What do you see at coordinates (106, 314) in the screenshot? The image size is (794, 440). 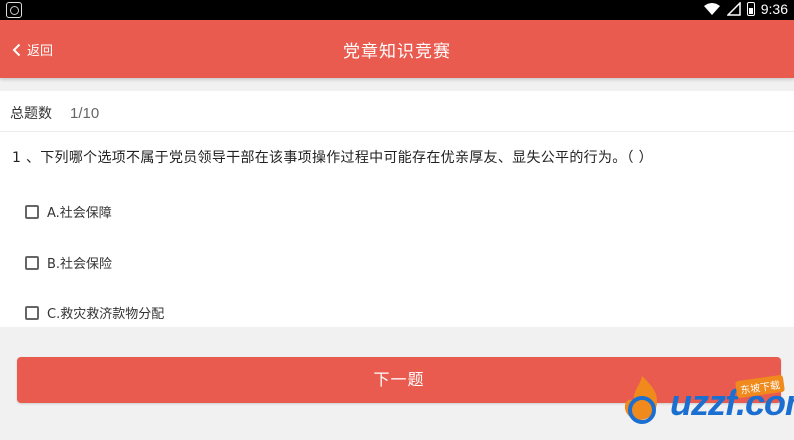 I see `option-c-label: C.救灾救济款物分配` at bounding box center [106, 314].